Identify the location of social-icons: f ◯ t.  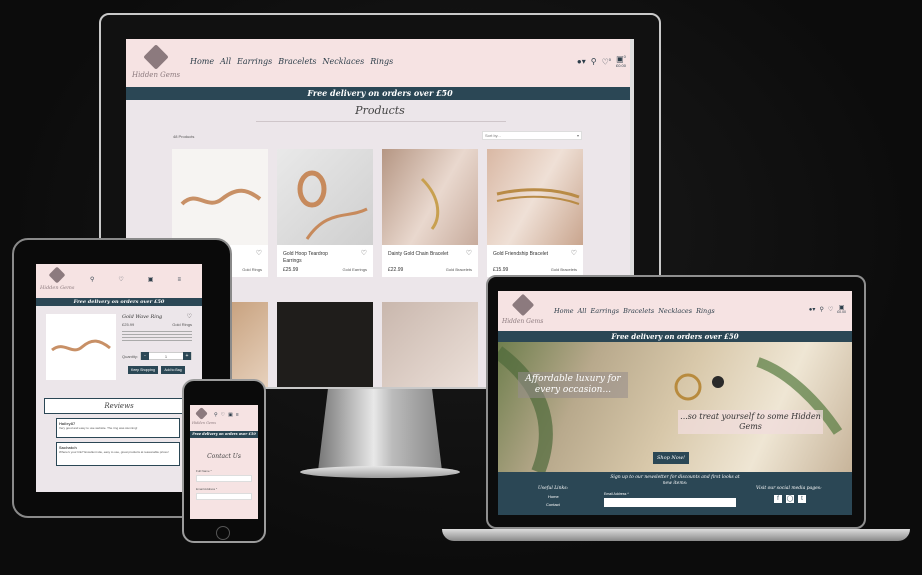
(790, 499).